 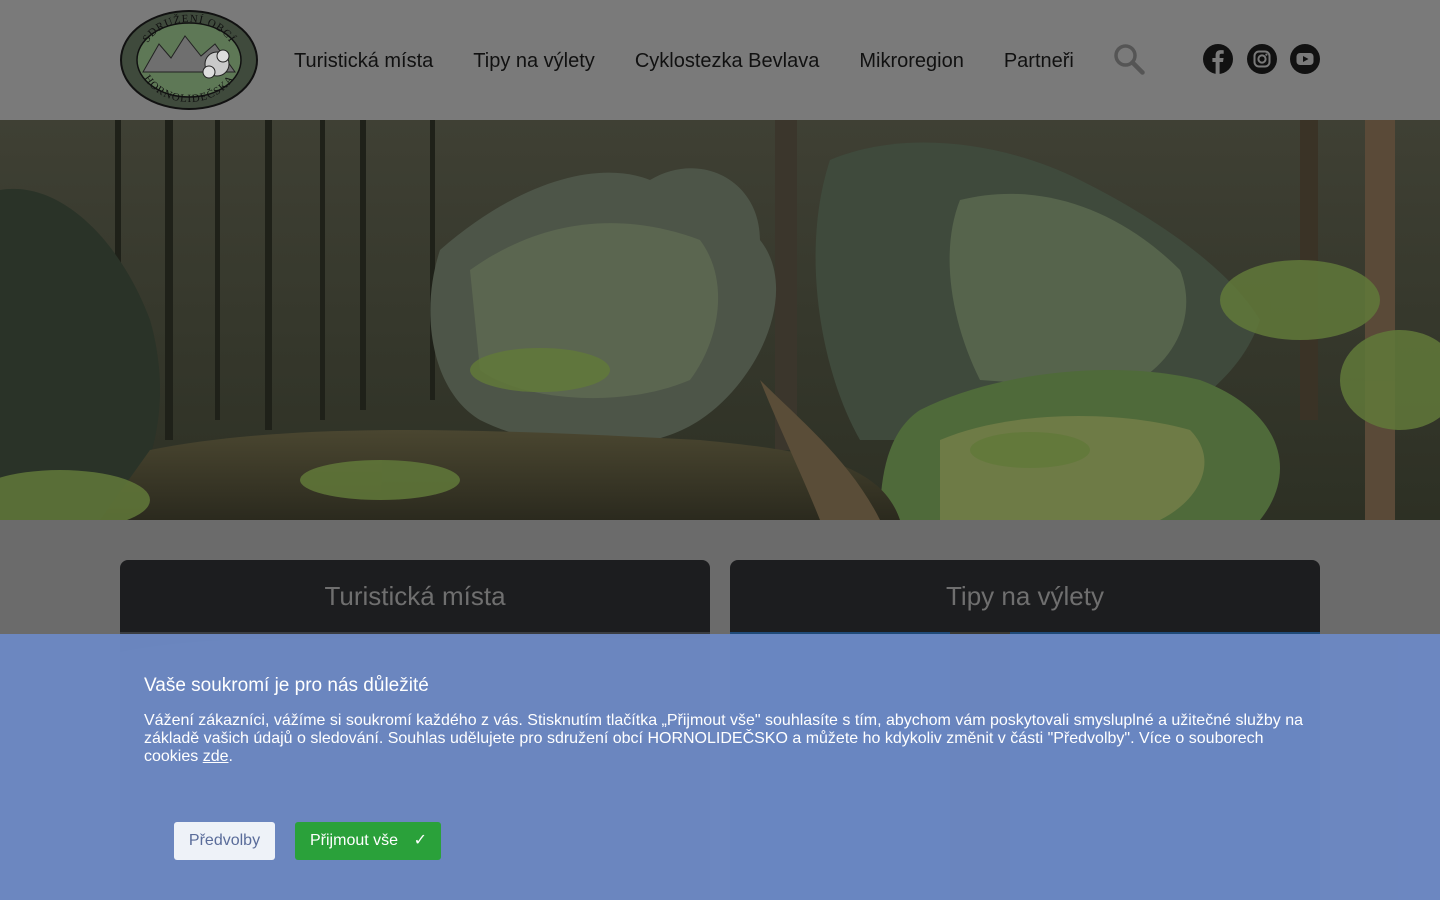 What do you see at coordinates (420, 840) in the screenshot?
I see `check-icon: ✓` at bounding box center [420, 840].